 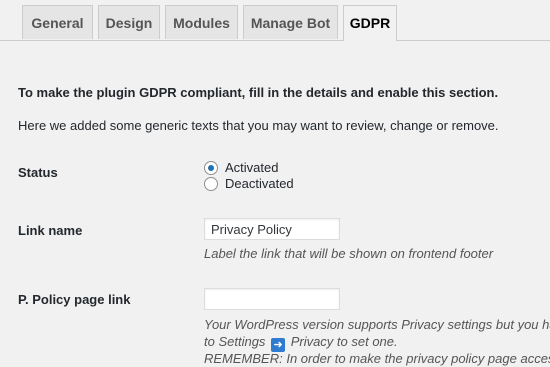 What do you see at coordinates (211, 168) in the screenshot?
I see `activated-radio` at bounding box center [211, 168].